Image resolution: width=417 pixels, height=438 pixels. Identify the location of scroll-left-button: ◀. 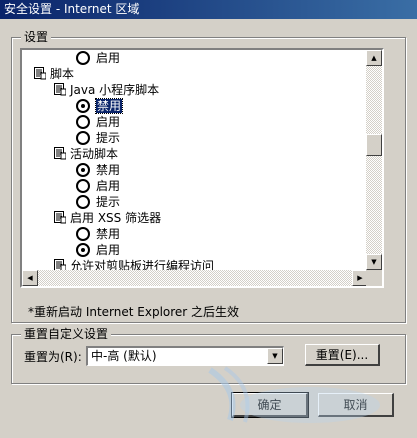
(30, 278).